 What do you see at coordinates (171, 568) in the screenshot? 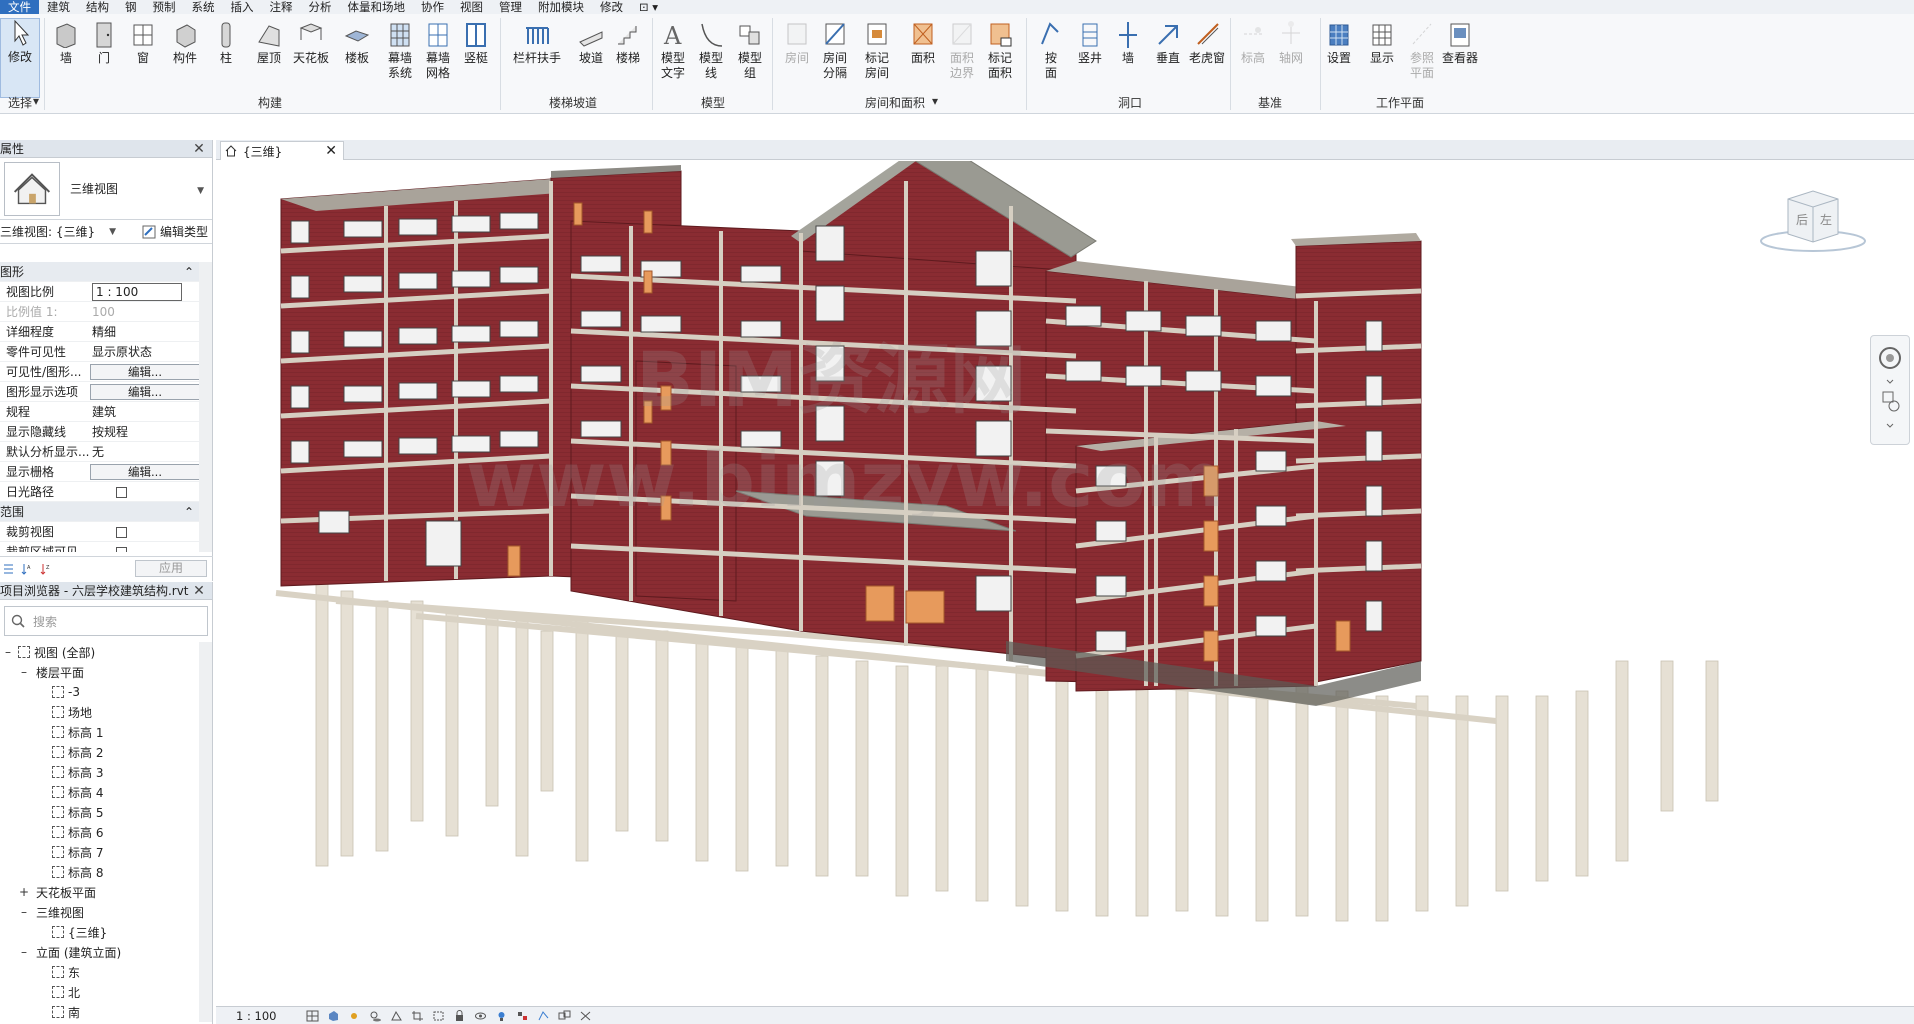
I see `apply-button: 应用` at bounding box center [171, 568].